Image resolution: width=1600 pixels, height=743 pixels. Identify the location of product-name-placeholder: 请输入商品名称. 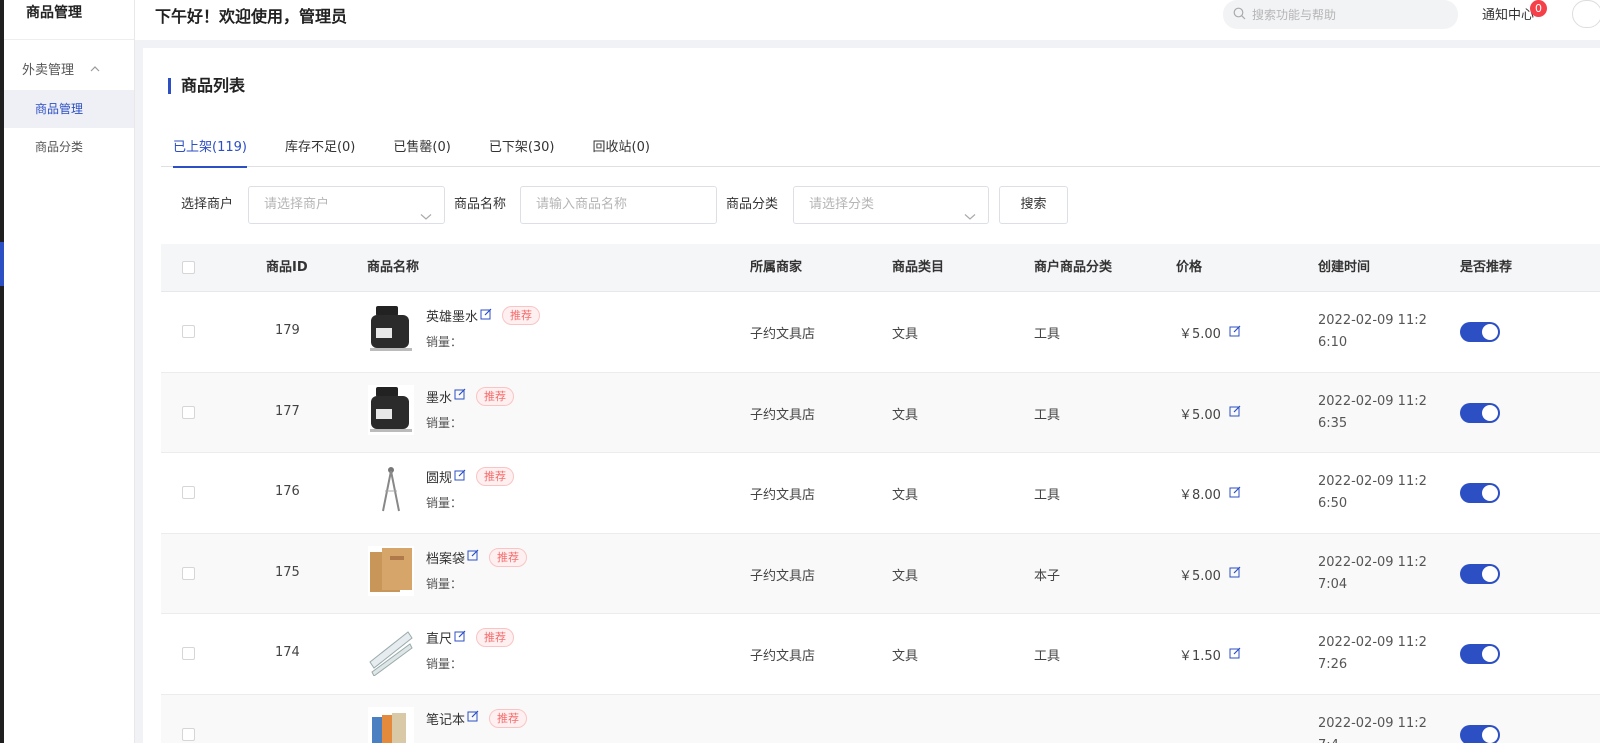
(582, 204).